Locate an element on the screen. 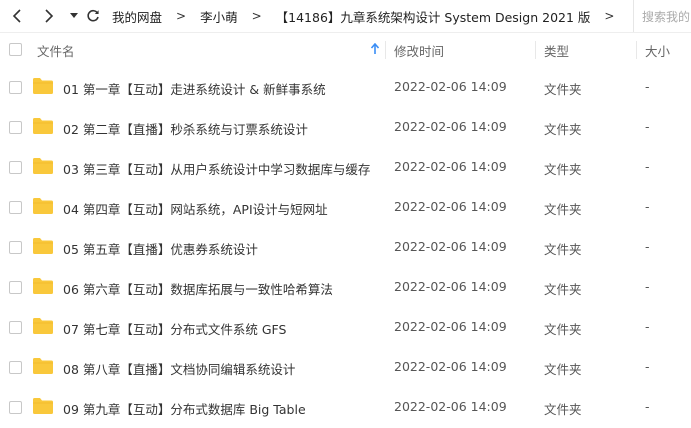 This screenshot has width=691, height=428. column-header-modified: 修改时间 is located at coordinates (419, 50).